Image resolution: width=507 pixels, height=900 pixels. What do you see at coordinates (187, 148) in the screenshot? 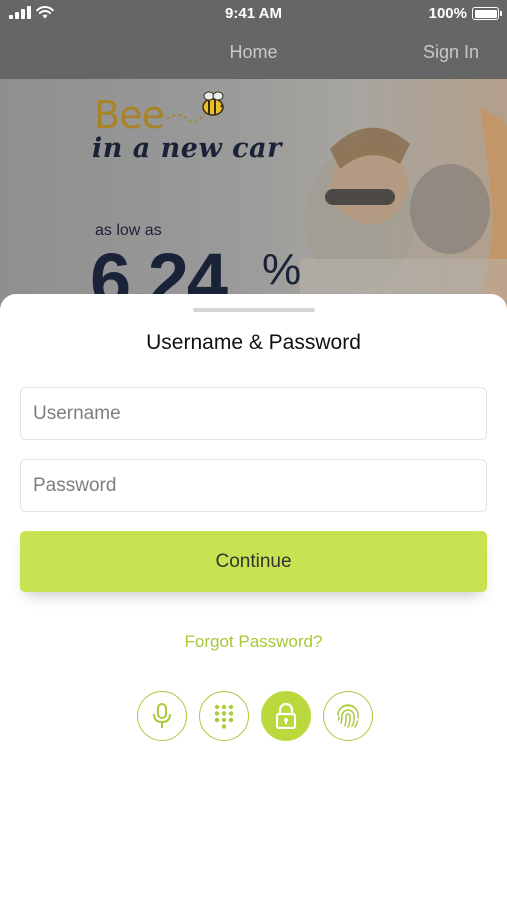
I see `banner-tagline: in a new car` at bounding box center [187, 148].